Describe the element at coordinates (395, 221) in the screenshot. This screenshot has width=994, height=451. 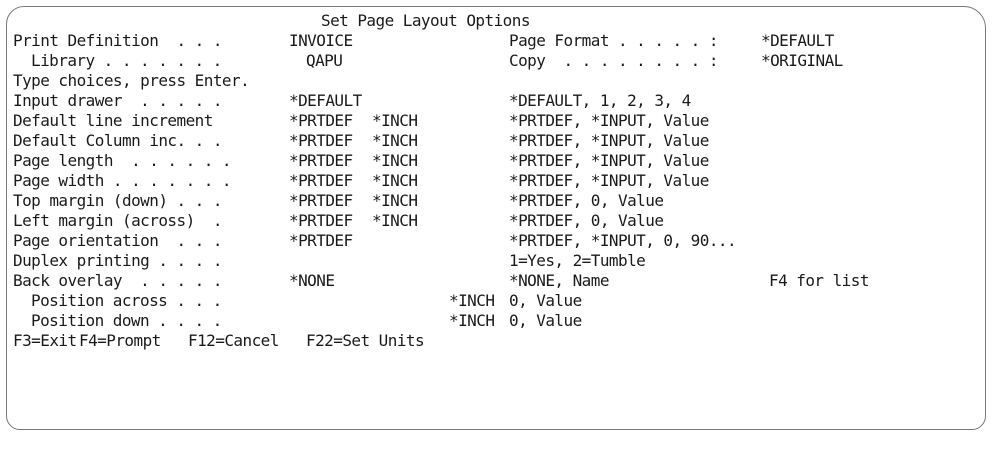
I see `left-margin-unit-input: *INCH` at that location.